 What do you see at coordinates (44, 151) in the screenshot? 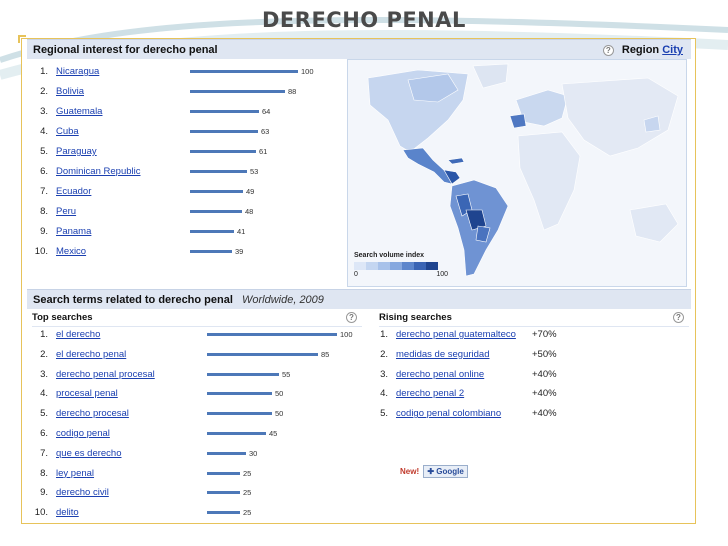
I see `region-rank: 5.` at bounding box center [44, 151].